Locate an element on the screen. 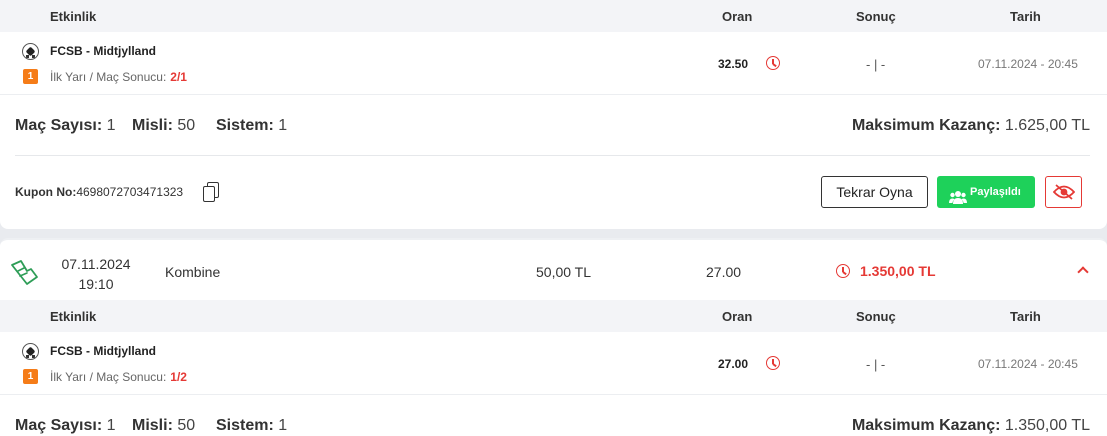  shared-button-label: Paylaşıldı is located at coordinates (995, 192).